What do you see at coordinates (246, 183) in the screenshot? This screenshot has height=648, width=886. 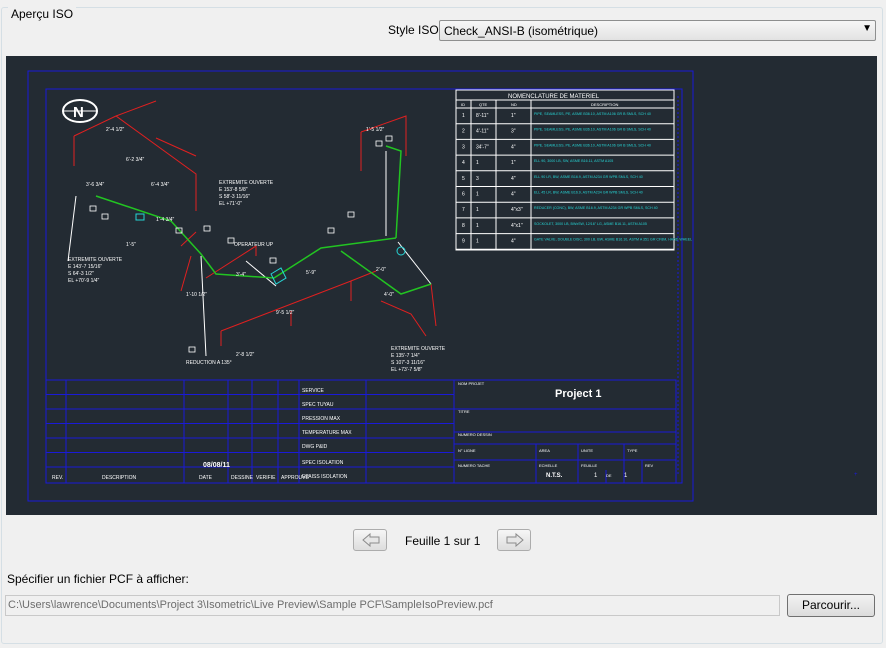 I see `ext-top-0: EXTREMITE OUVERTE` at bounding box center [246, 183].